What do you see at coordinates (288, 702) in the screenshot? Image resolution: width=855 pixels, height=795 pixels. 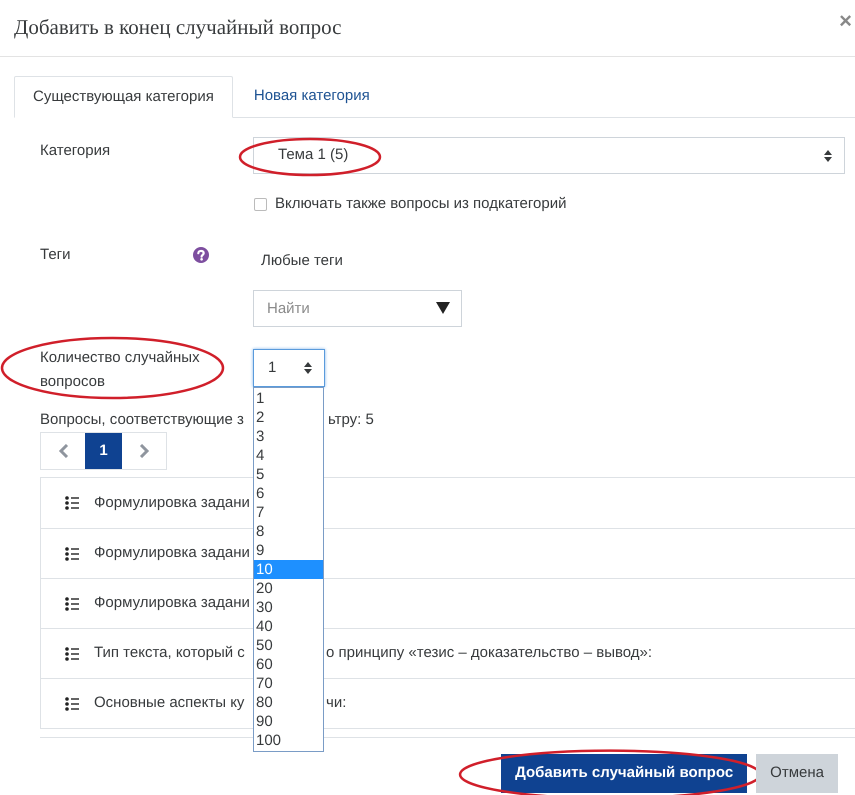 I see `option: 80` at bounding box center [288, 702].